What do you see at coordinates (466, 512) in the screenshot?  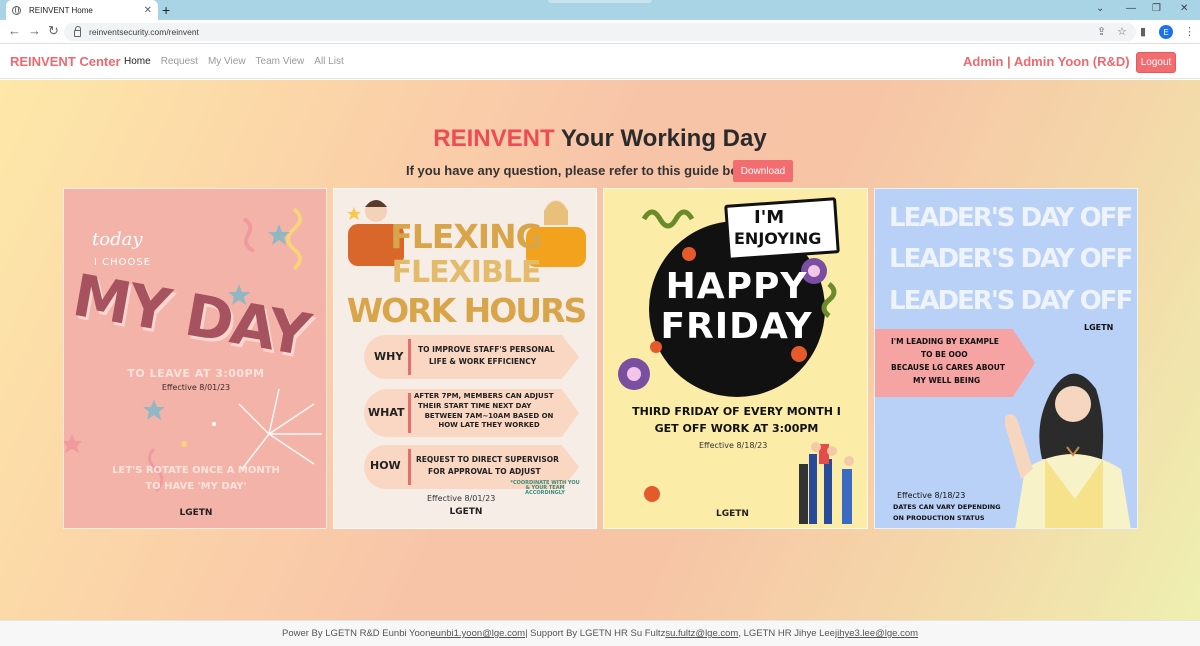 I see `flex-logo: LGETN` at bounding box center [466, 512].